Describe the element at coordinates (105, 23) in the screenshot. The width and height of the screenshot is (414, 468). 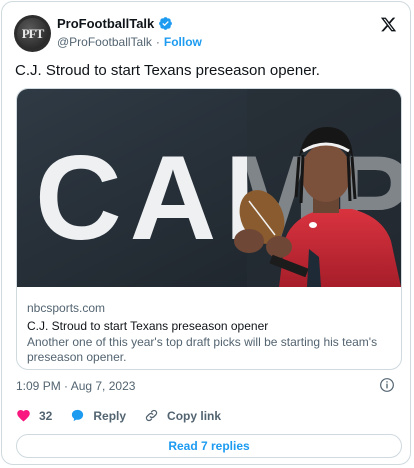
I see `display-name: ProFootballTalk` at that location.